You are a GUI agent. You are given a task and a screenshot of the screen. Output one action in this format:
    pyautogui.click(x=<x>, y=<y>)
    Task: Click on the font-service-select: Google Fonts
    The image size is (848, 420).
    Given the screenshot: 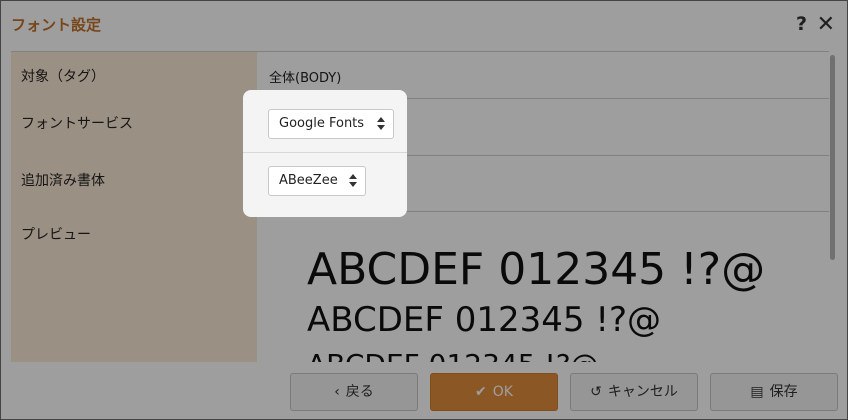 What is the action you would take?
    pyautogui.click(x=331, y=124)
    